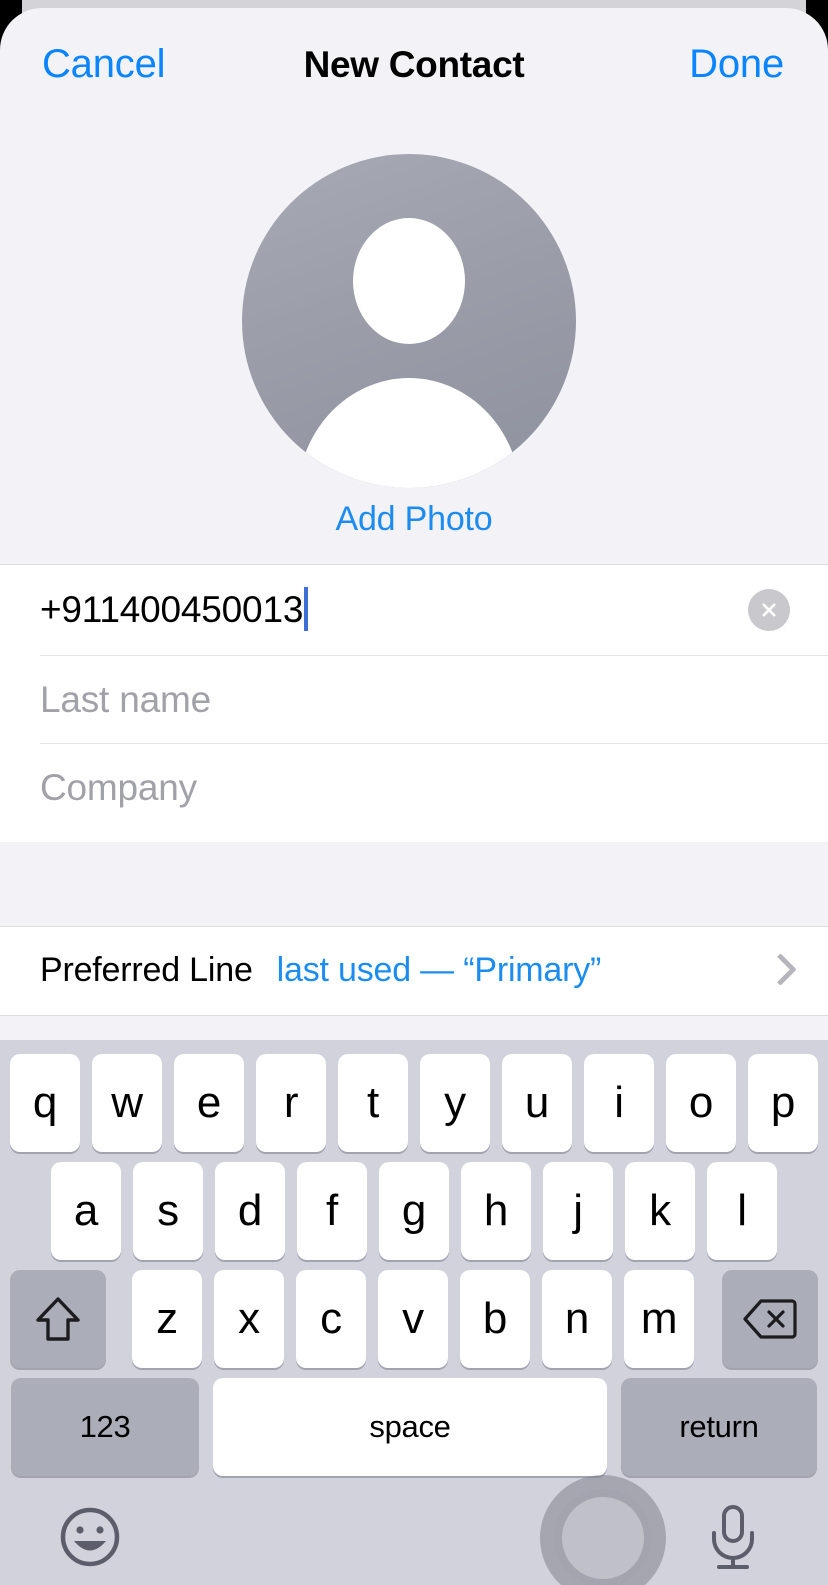 Image resolution: width=828 pixels, height=1585 pixels. What do you see at coordinates (306, 609) in the screenshot?
I see `text-cursor` at bounding box center [306, 609].